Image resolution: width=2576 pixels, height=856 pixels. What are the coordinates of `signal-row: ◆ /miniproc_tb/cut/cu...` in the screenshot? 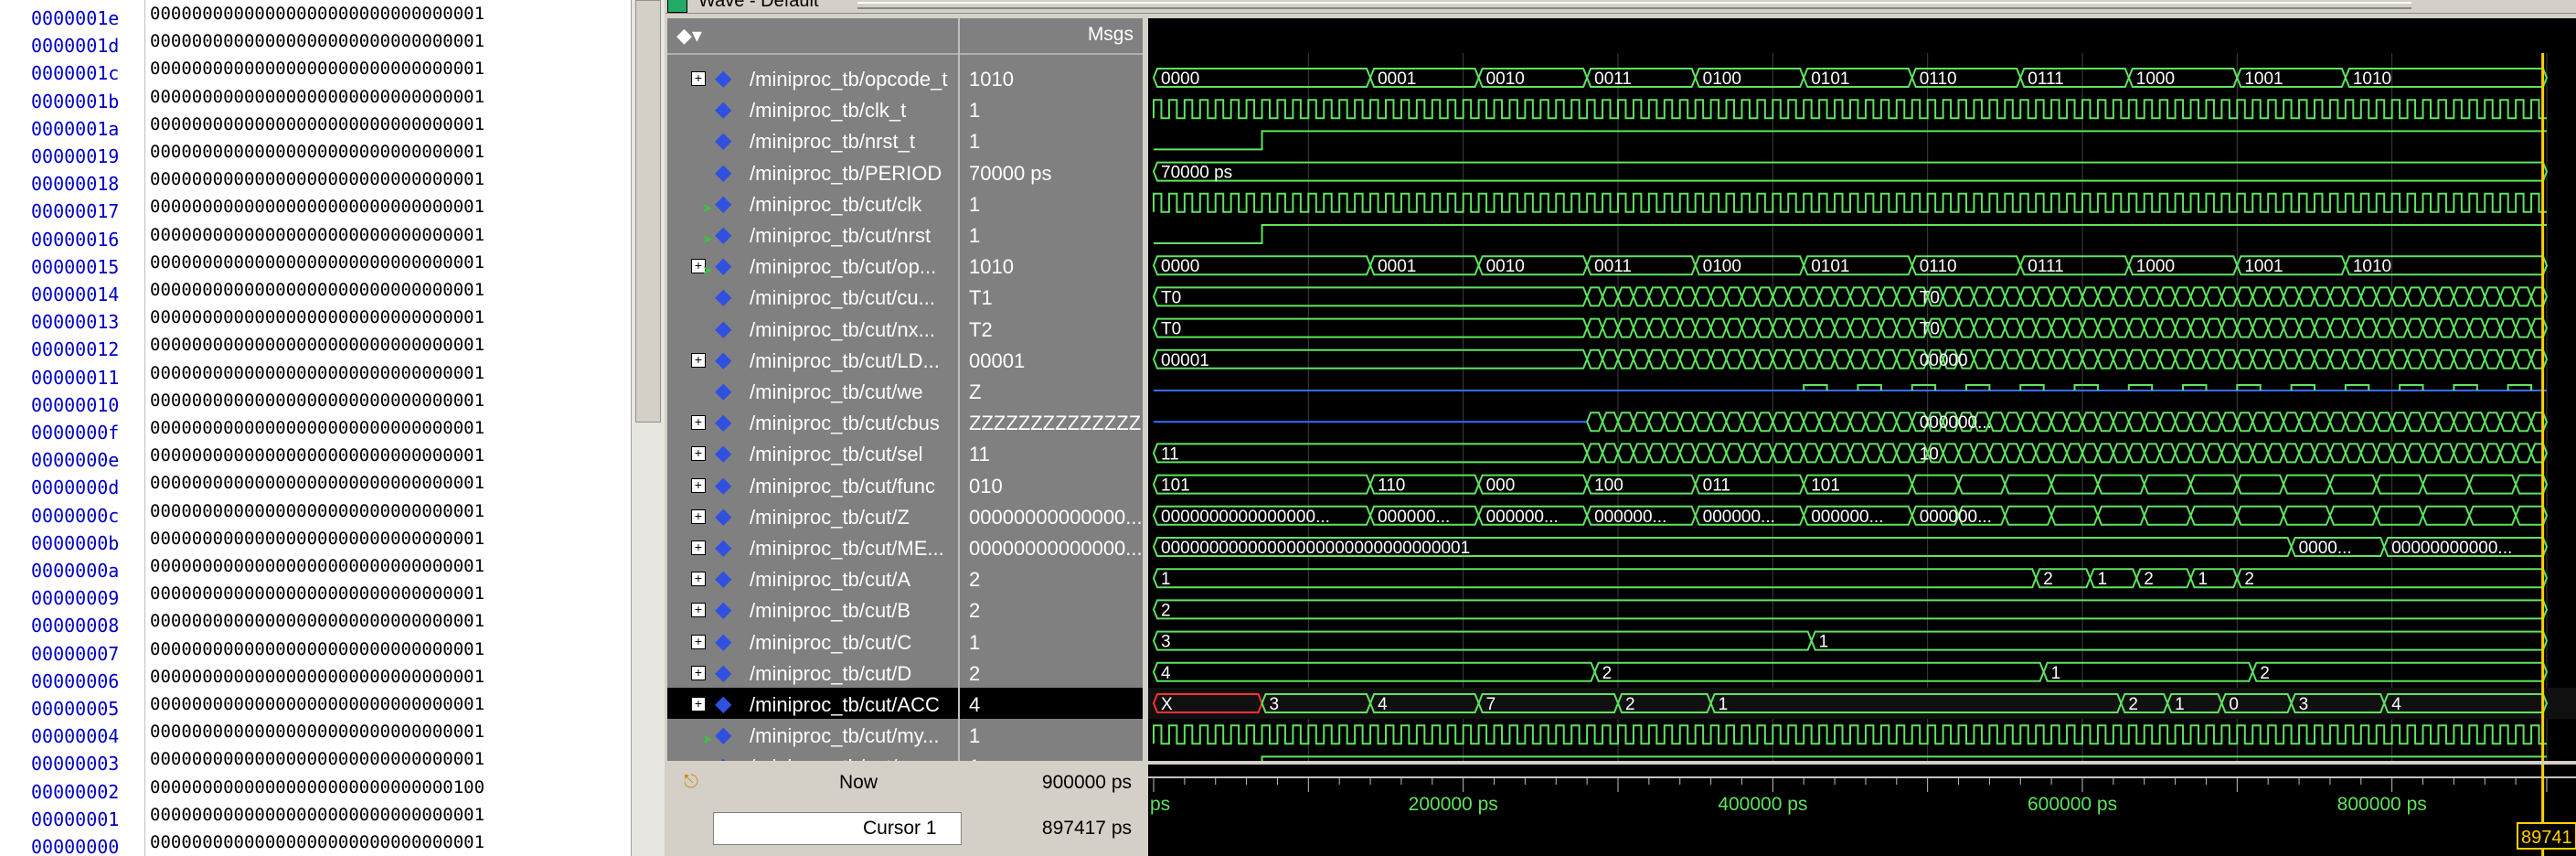 It's located at (812, 296).